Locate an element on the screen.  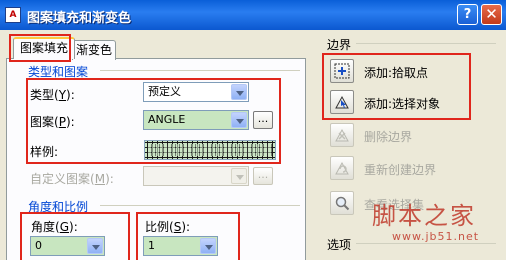
scale-select: 1 is located at coordinates (180, 246).